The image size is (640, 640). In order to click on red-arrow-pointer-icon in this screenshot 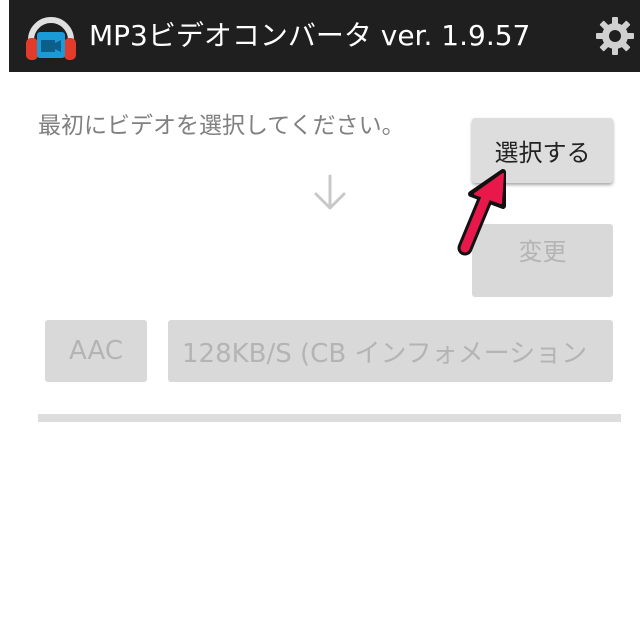, I will do `click(481, 212)`.